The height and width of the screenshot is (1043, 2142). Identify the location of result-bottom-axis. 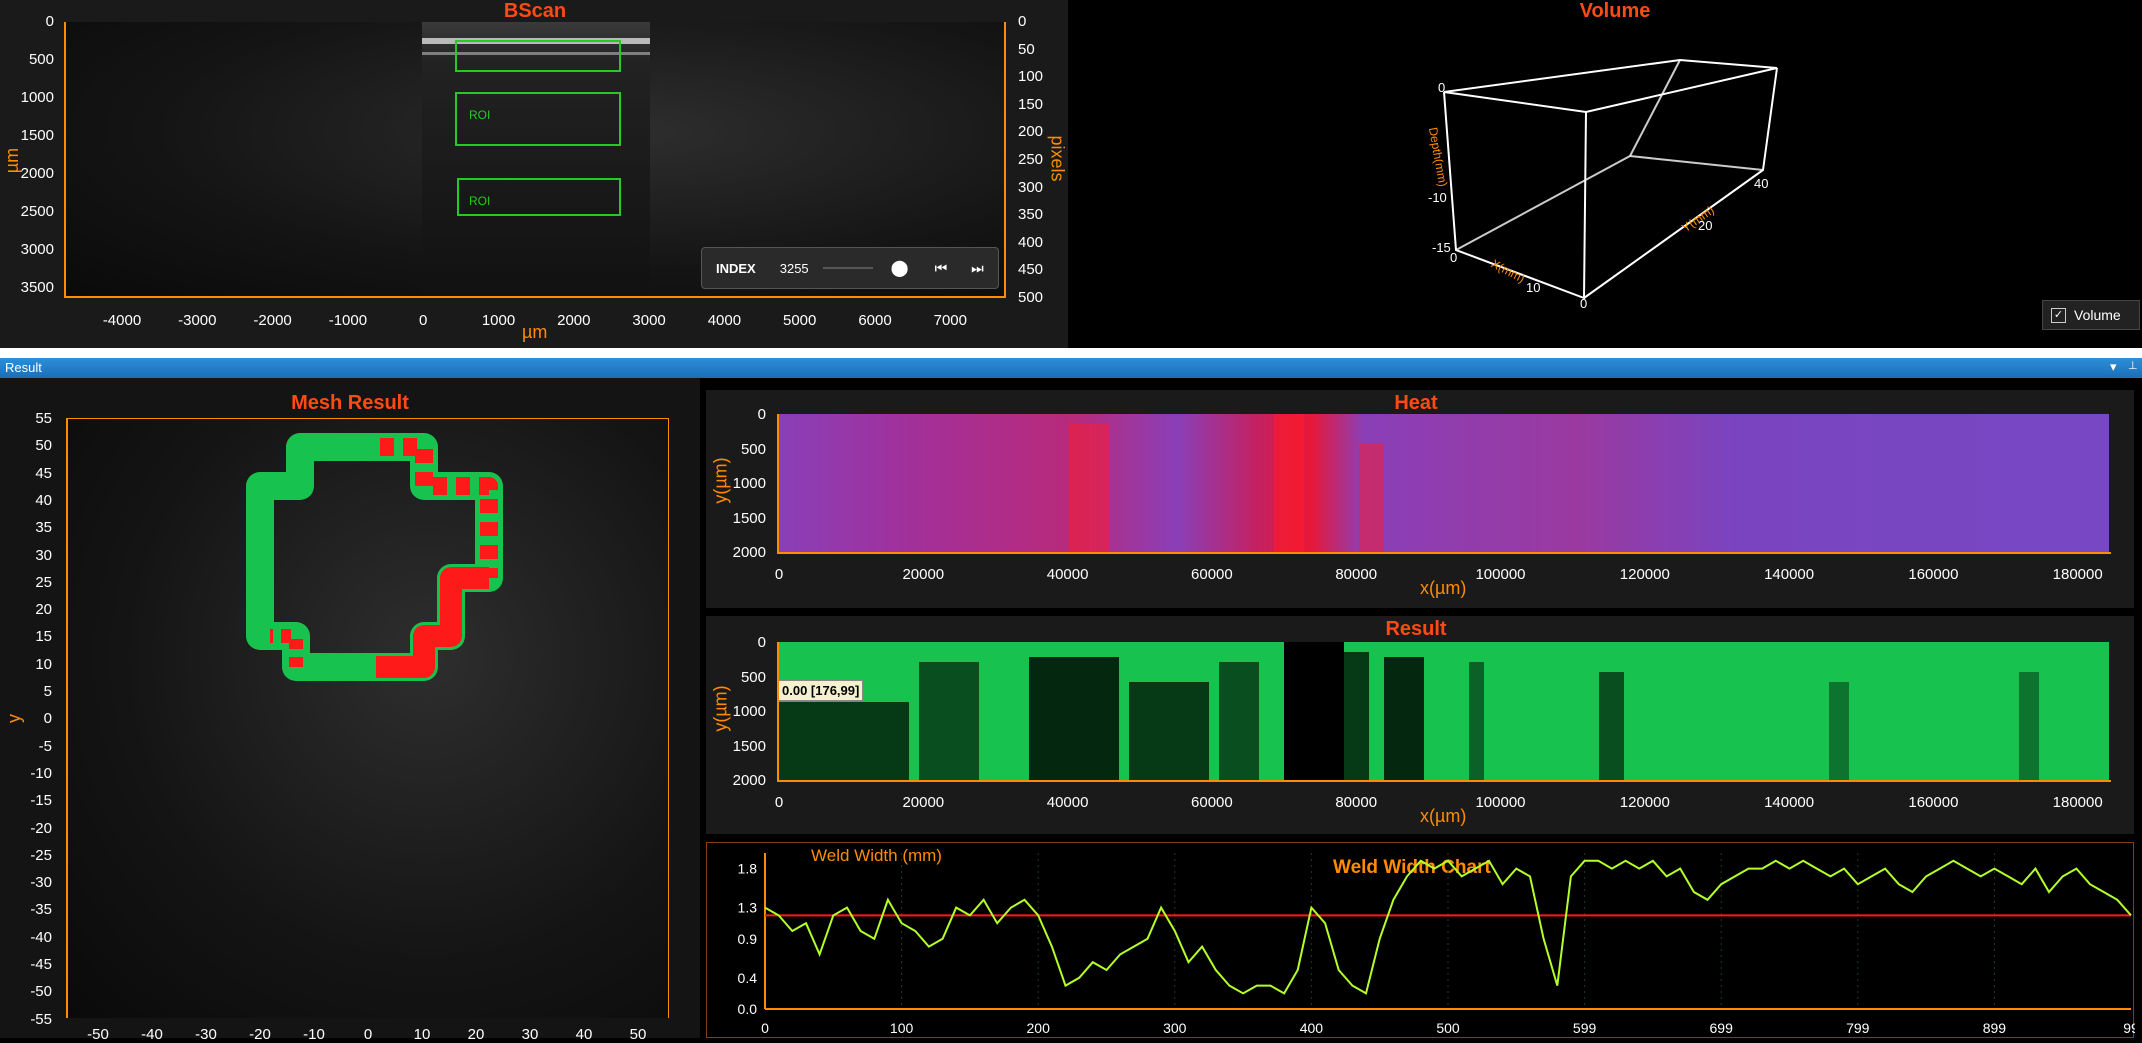
(1444, 781).